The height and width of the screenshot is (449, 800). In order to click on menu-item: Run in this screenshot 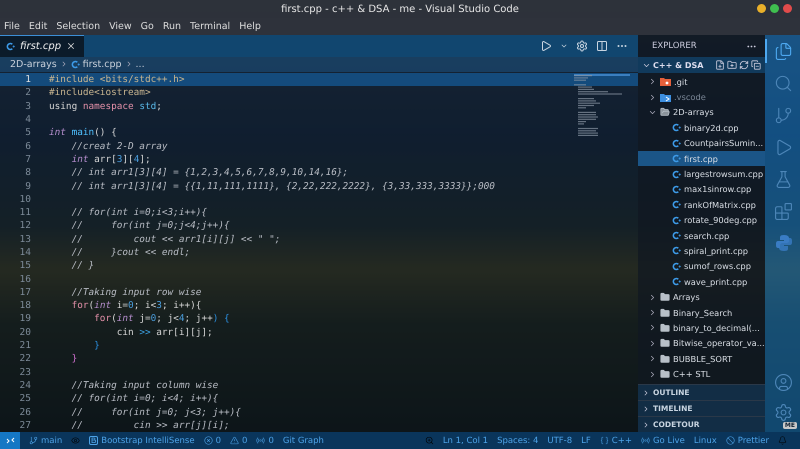, I will do `click(172, 26)`.